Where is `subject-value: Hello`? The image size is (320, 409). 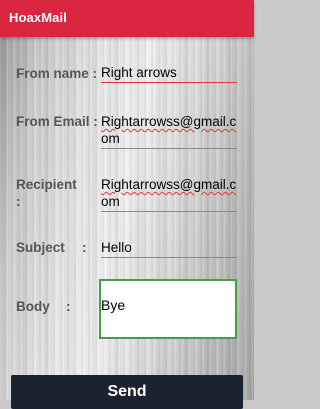
subject-value: Hello is located at coordinates (116, 247).